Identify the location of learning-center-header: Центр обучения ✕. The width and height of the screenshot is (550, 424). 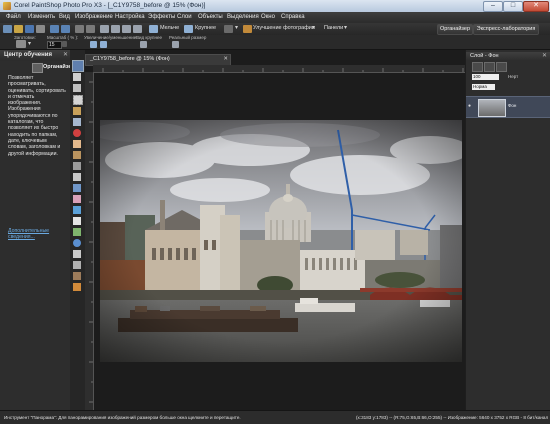
(35, 55).